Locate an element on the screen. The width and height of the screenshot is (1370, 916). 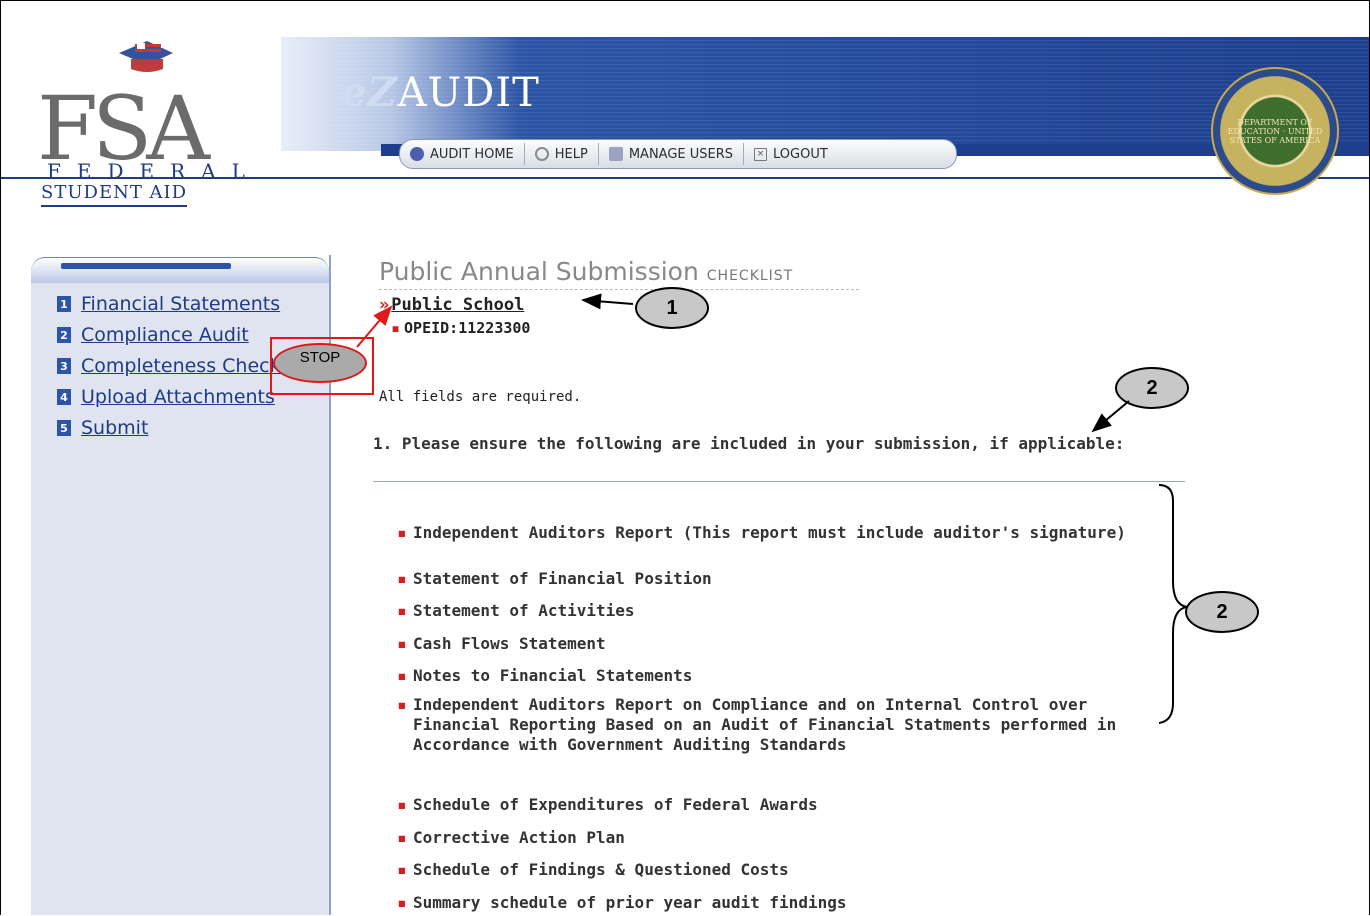
step-number-icon: 5 is located at coordinates (64, 428).